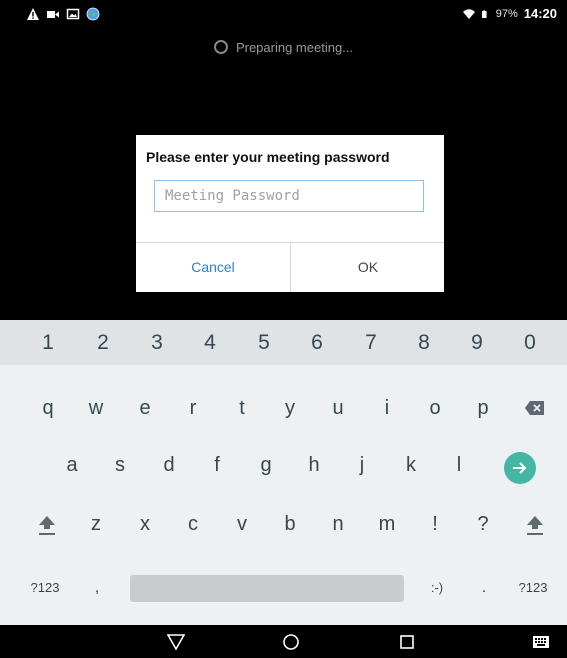 This screenshot has width=567, height=658. Describe the element at coordinates (169, 465) in the screenshot. I see `key-d: d` at that location.